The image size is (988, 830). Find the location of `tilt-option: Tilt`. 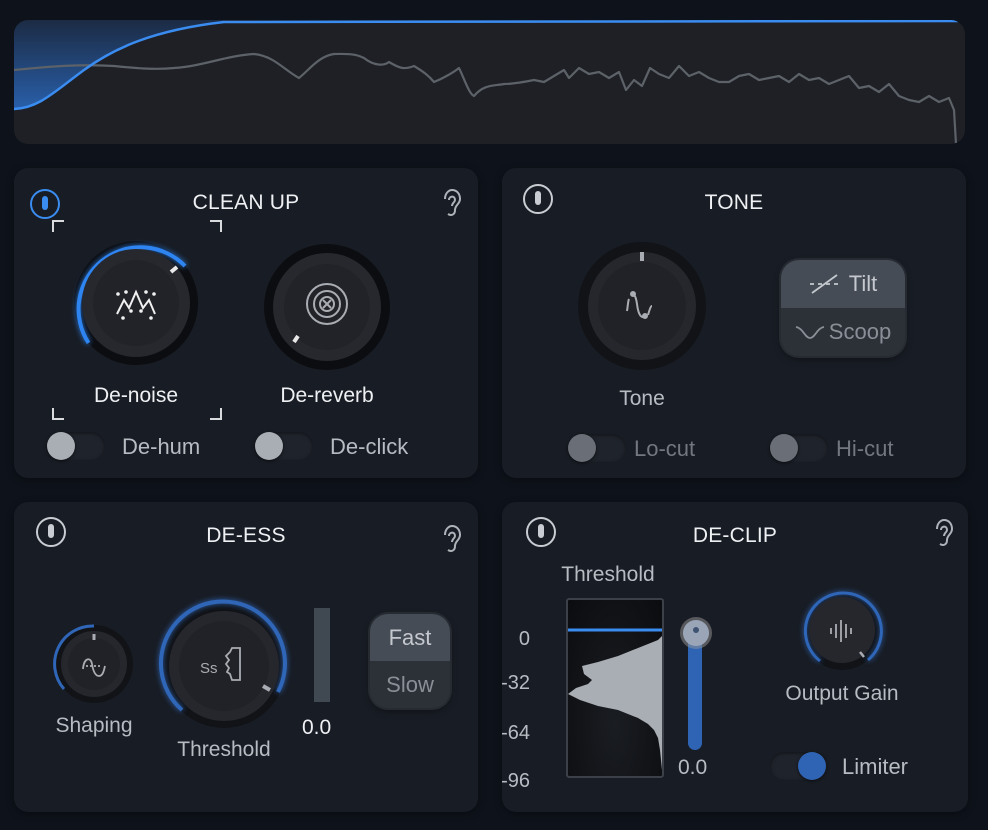

tilt-option: Tilt is located at coordinates (843, 284).